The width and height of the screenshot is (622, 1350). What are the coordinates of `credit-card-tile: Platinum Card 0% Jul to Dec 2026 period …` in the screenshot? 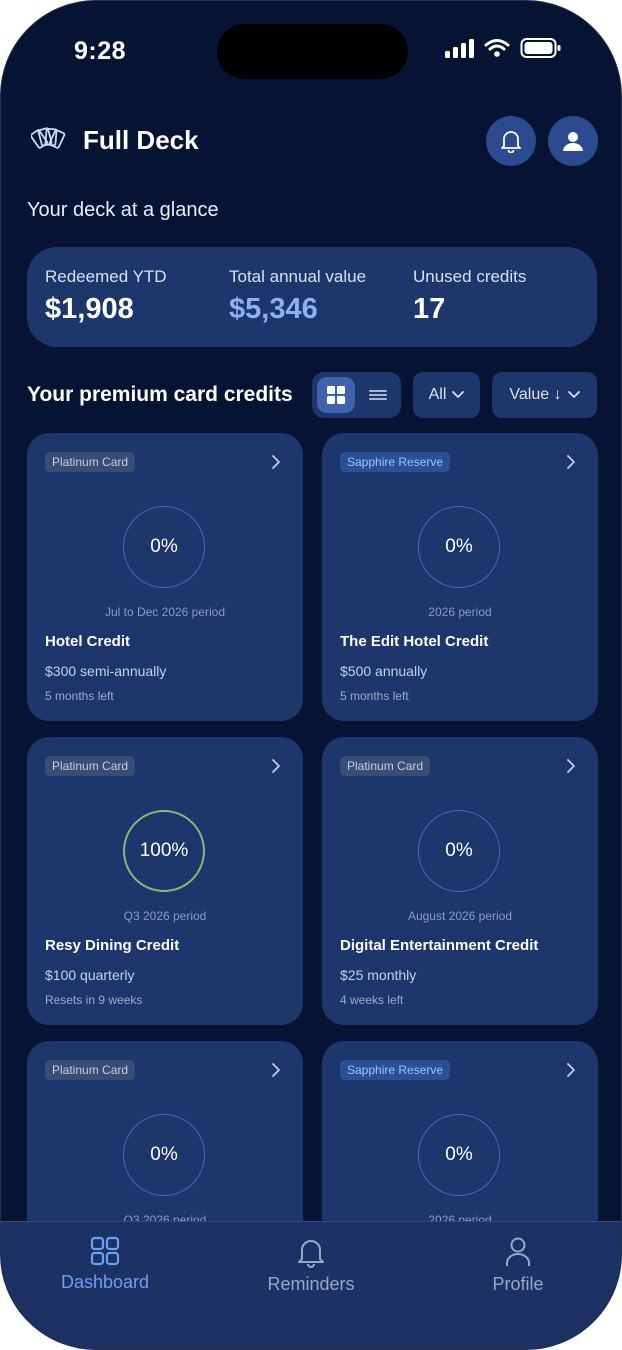 It's located at (165, 577).